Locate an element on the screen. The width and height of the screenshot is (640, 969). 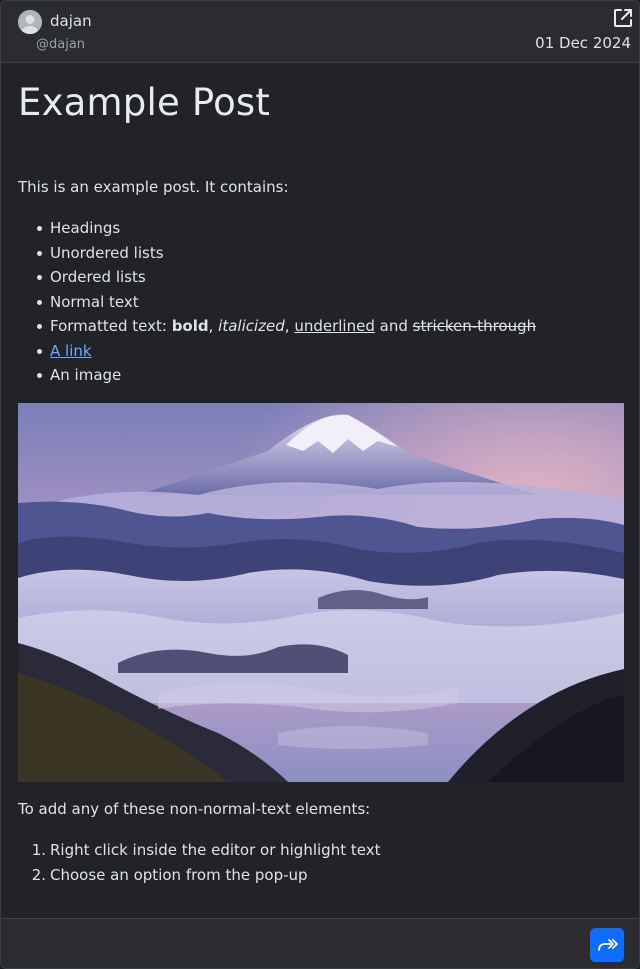
list-item: An image is located at coordinates (277, 376).